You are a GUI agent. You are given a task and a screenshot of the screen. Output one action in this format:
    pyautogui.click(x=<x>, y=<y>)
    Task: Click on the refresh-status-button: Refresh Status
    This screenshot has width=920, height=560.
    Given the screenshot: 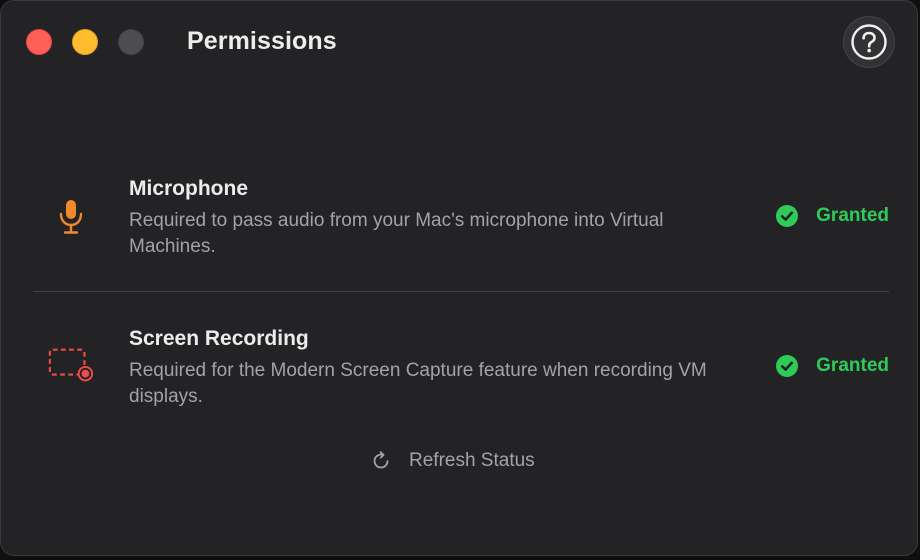 What is the action you would take?
    pyautogui.click(x=452, y=461)
    